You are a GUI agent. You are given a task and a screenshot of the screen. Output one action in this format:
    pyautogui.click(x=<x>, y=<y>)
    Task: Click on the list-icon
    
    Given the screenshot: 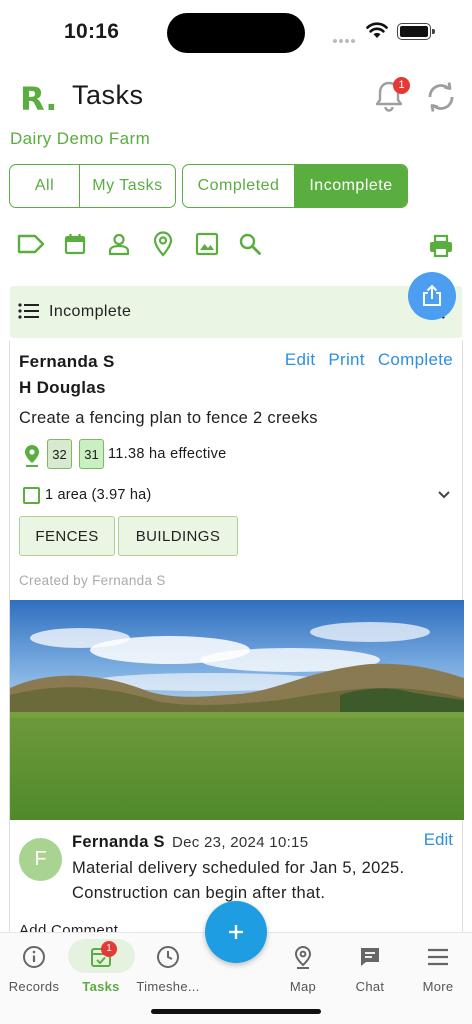 What is the action you would take?
    pyautogui.click(x=28, y=311)
    